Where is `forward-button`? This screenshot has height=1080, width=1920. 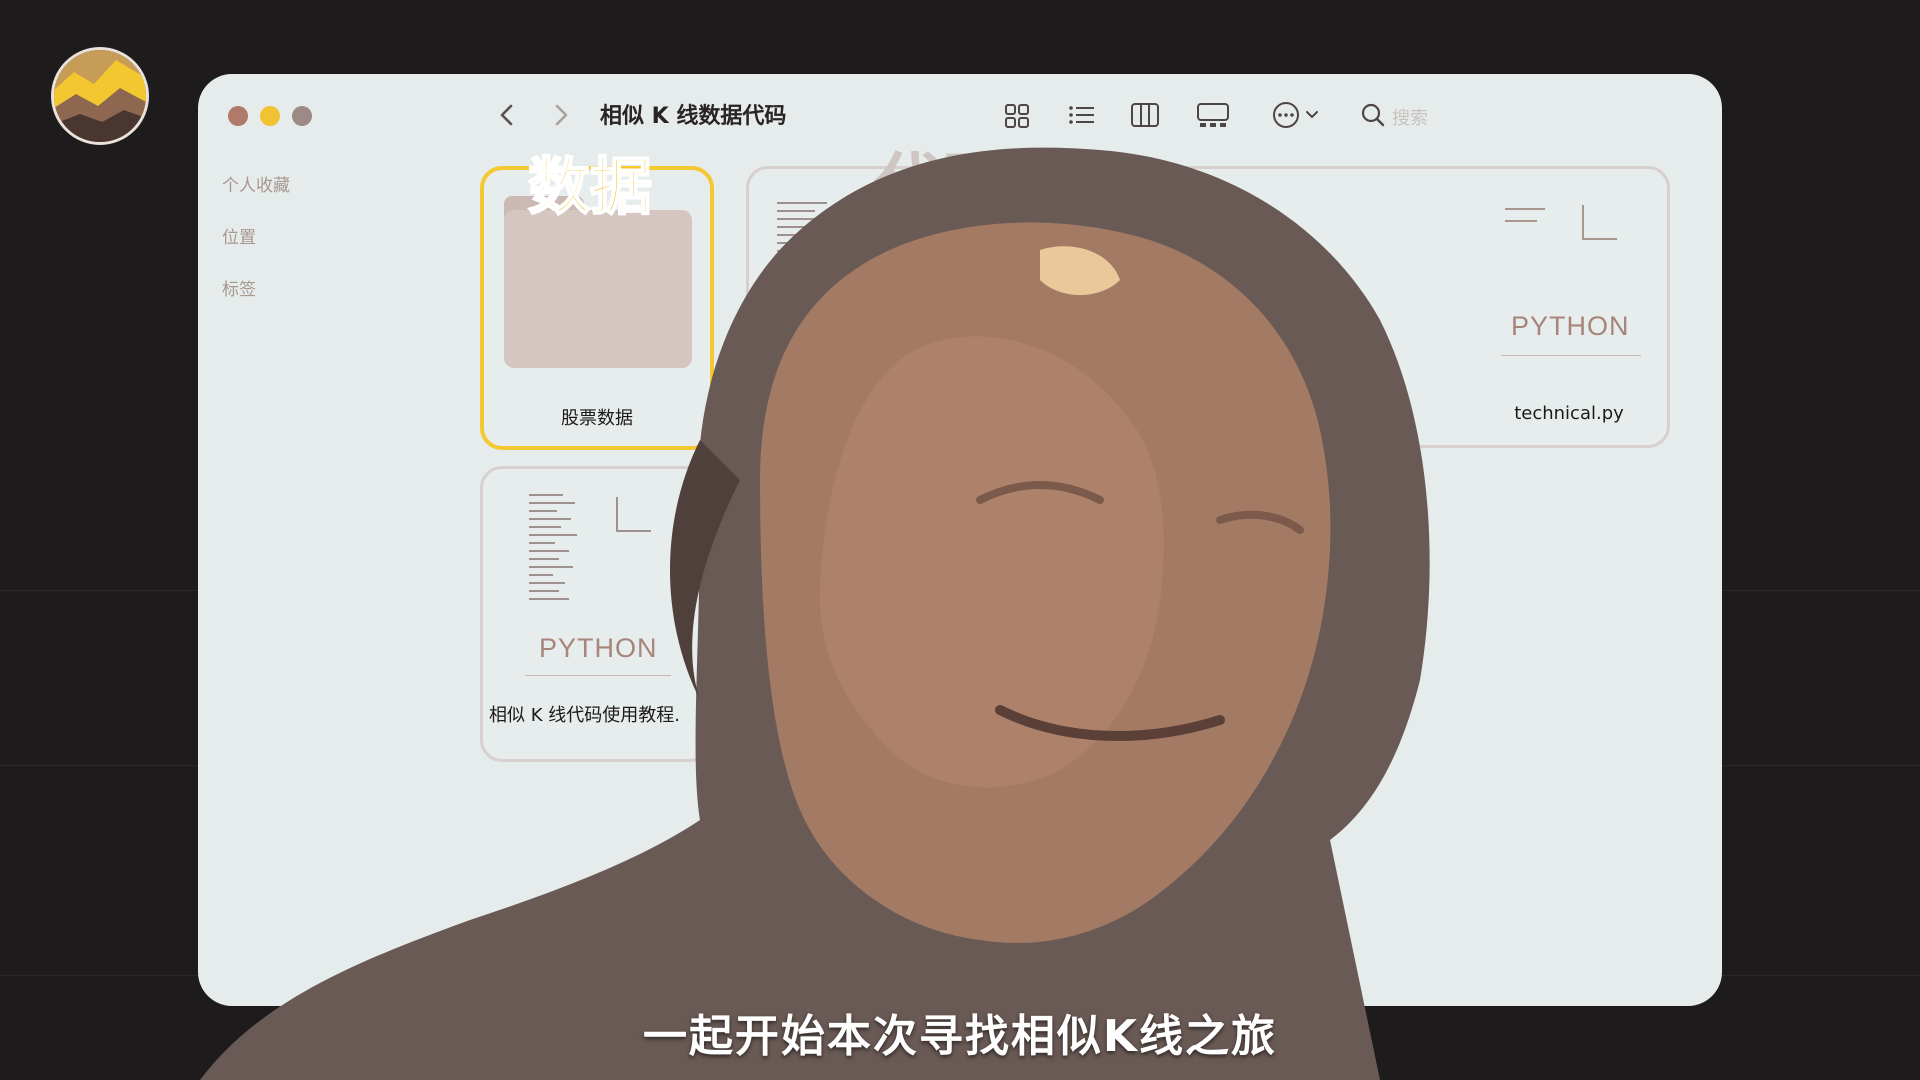
forward-button is located at coordinates (561, 115).